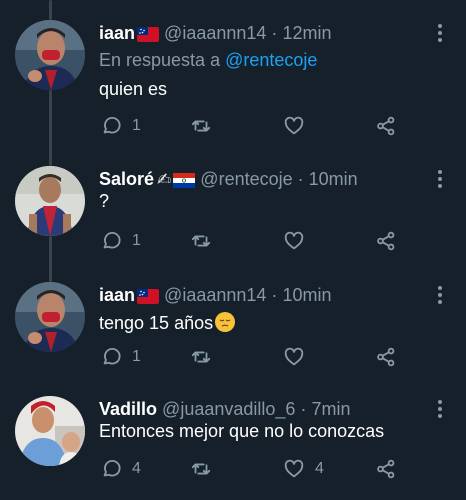 This screenshot has width=466, height=500. What do you see at coordinates (271, 60) in the screenshot?
I see `reply-mention-link: @rentecoje` at bounding box center [271, 60].